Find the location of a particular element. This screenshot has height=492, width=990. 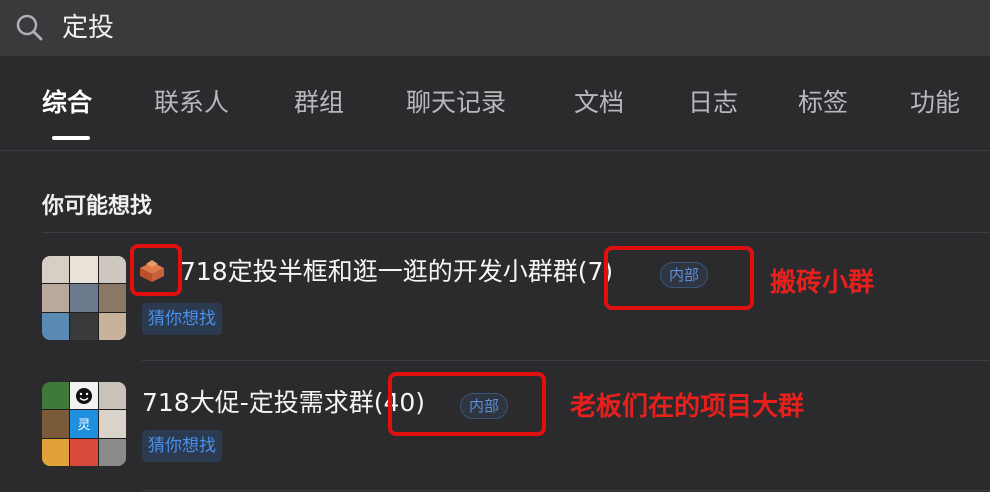

tab-all: 综合 is located at coordinates (67, 103).